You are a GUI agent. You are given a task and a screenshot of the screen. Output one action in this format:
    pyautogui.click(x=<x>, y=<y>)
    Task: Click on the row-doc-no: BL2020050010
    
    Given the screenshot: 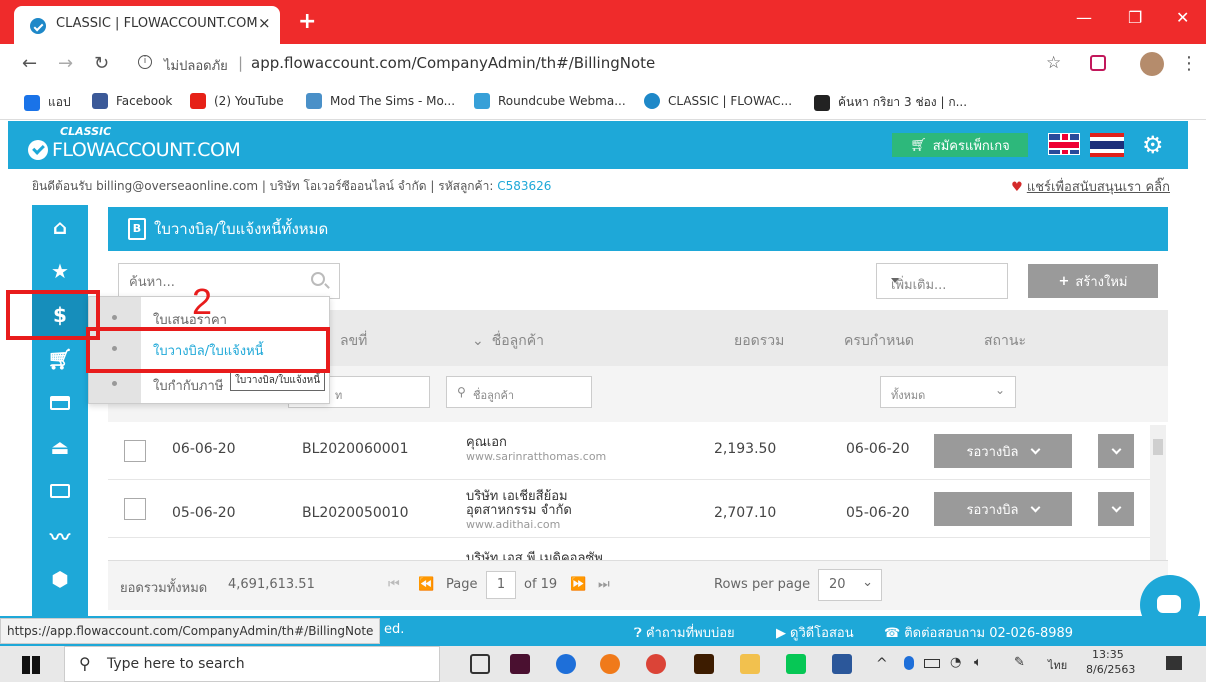 What is the action you would take?
    pyautogui.click(x=355, y=513)
    